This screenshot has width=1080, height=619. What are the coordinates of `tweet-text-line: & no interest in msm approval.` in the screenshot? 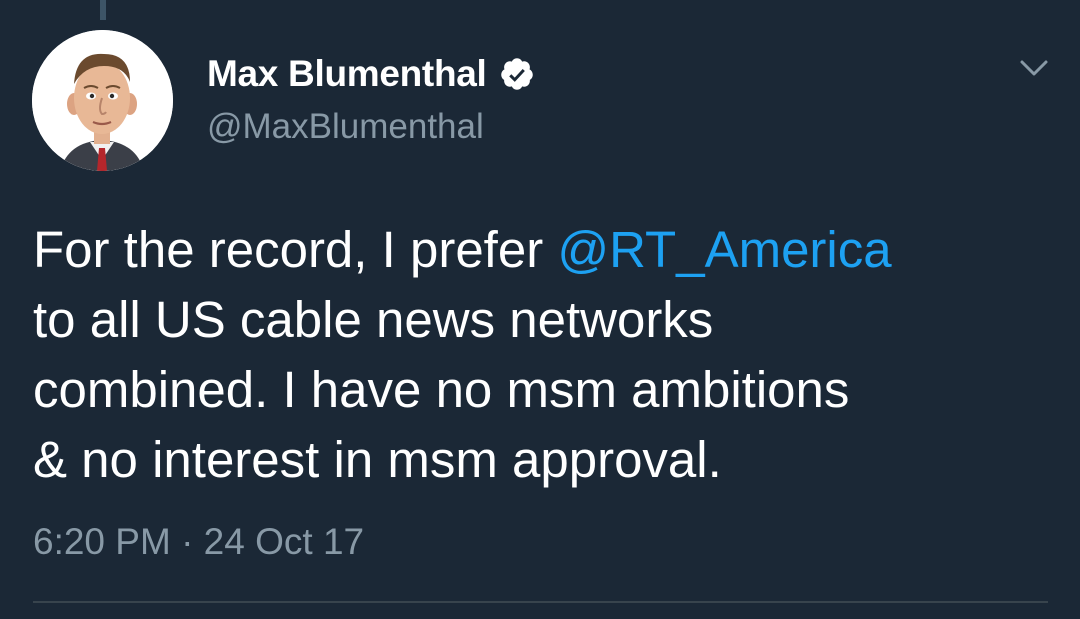 It's located at (377, 459).